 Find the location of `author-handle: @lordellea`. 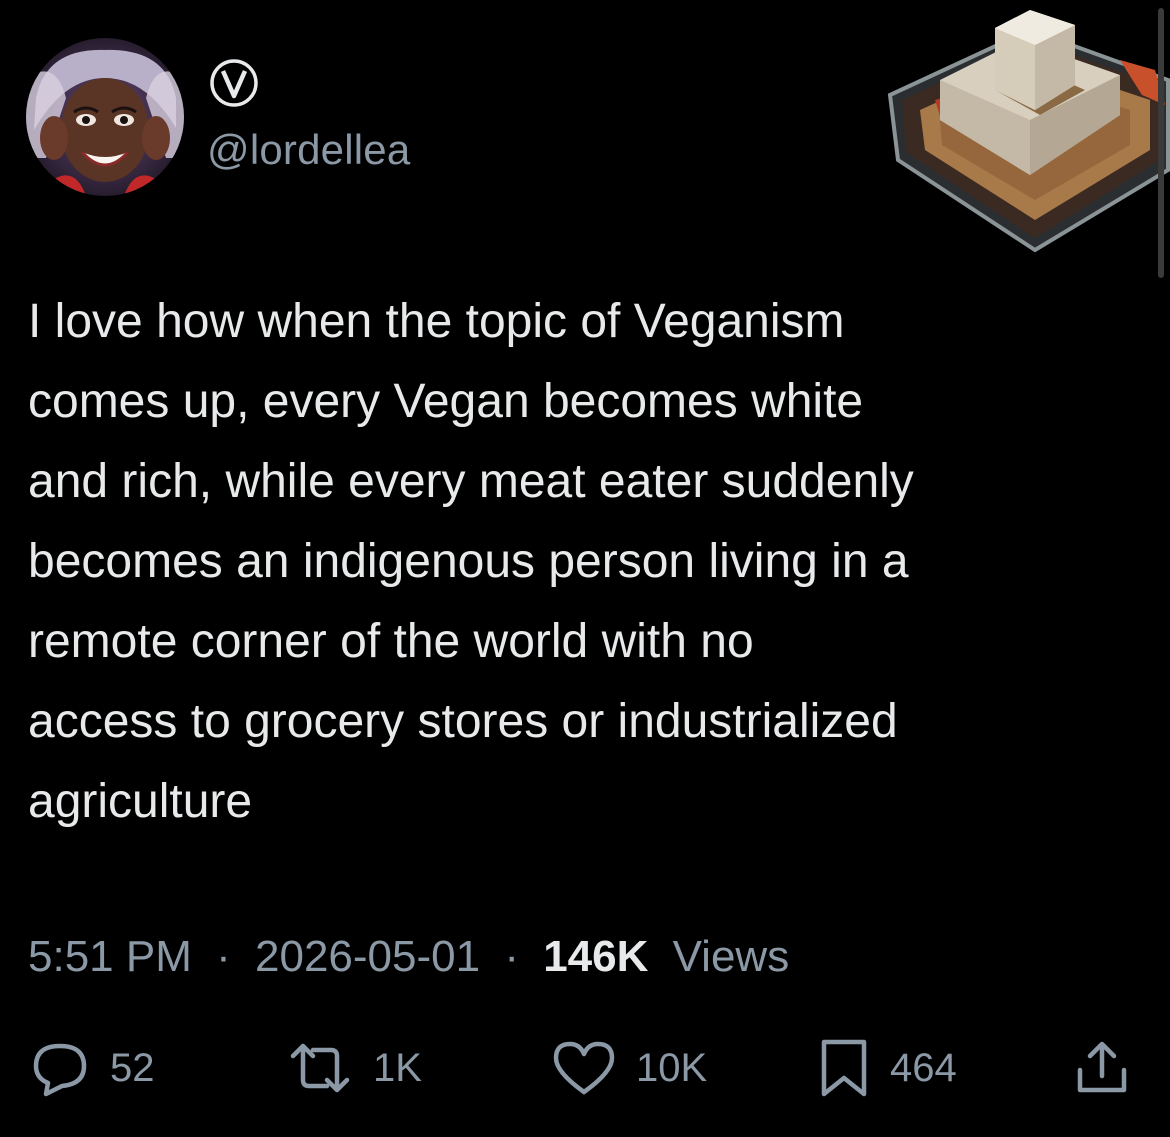

author-handle: @lordellea is located at coordinates (308, 150).